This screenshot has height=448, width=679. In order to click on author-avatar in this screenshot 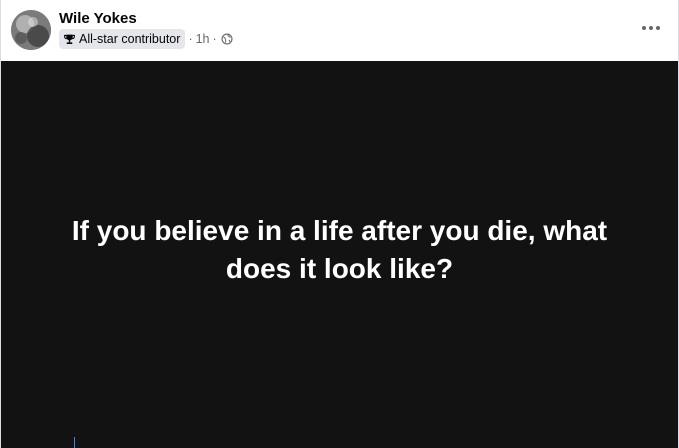, I will do `click(31, 30)`.